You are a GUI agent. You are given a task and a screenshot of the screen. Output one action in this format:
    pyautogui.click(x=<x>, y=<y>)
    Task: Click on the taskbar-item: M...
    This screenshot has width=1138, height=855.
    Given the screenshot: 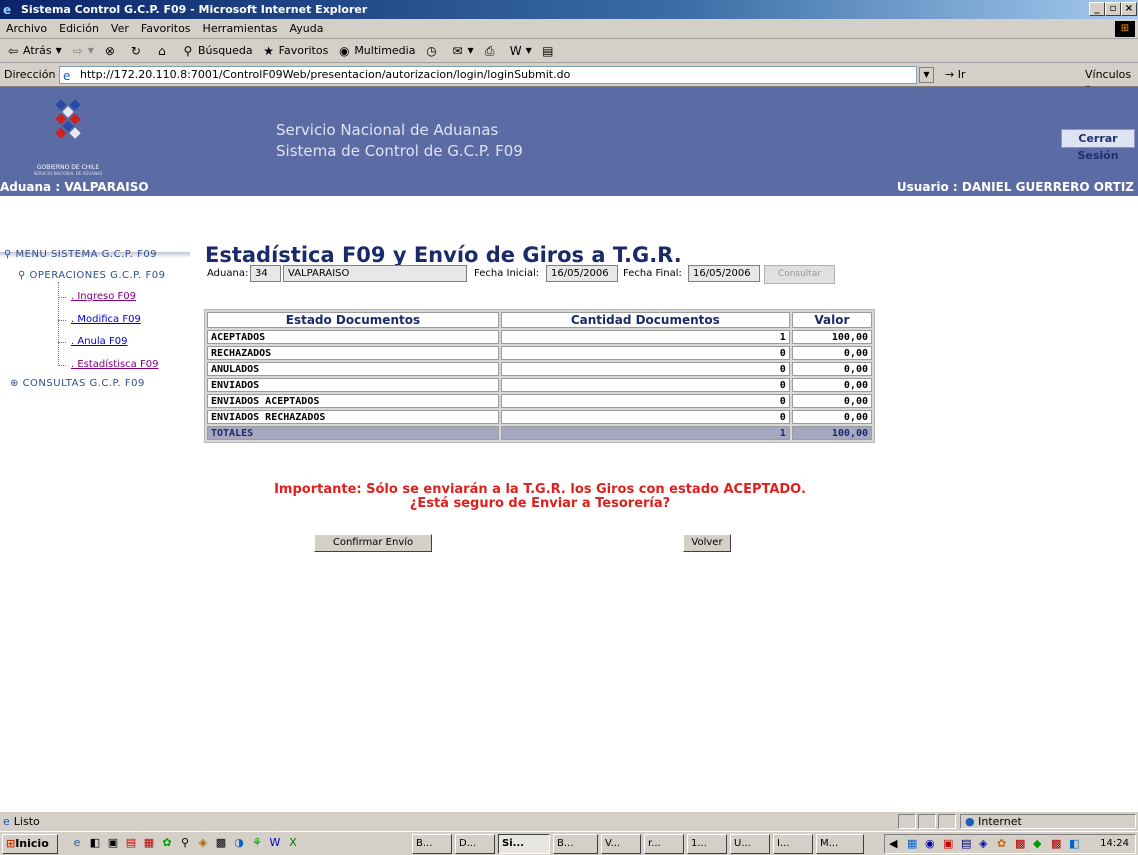 What is the action you would take?
    pyautogui.click(x=840, y=844)
    